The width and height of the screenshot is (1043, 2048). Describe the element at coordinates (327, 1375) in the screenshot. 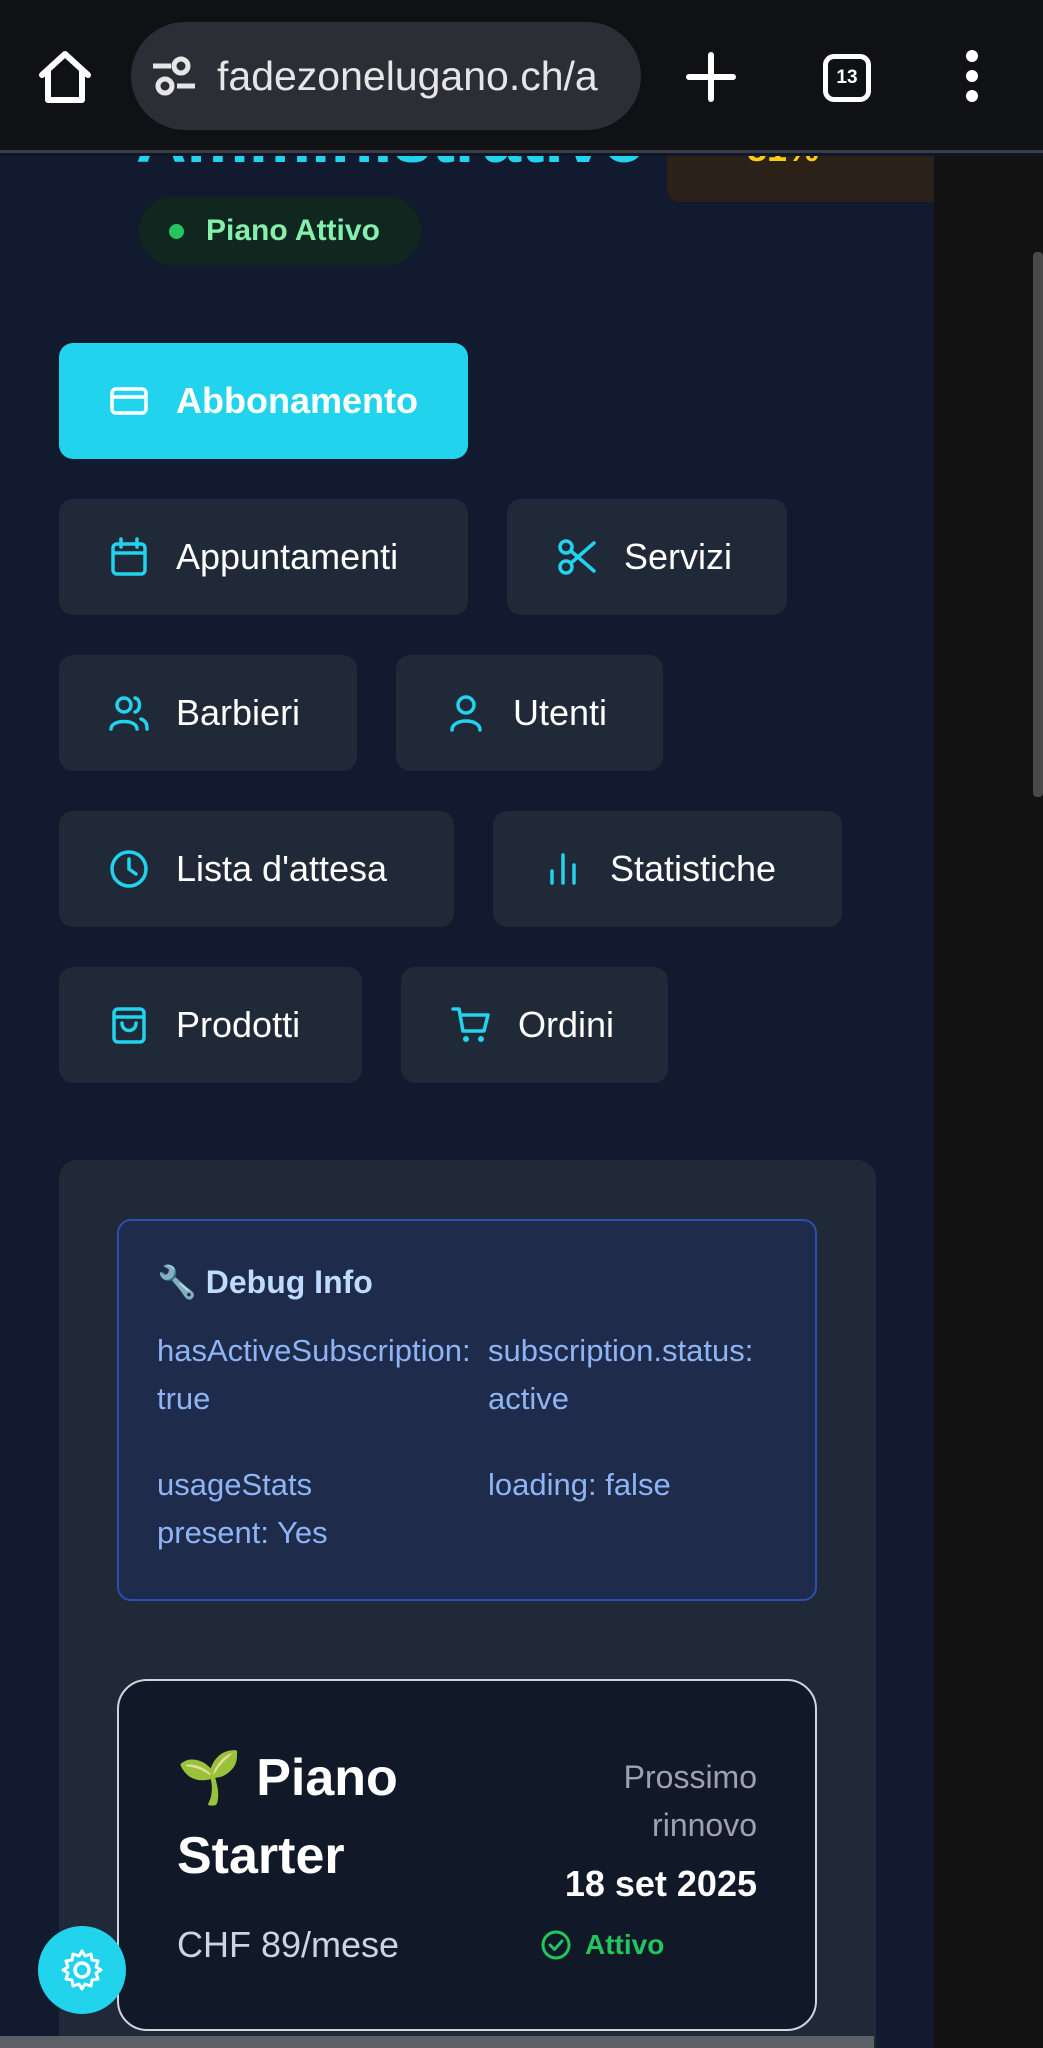

I see `debug-has-active: hasActiveSubscription: true` at that location.